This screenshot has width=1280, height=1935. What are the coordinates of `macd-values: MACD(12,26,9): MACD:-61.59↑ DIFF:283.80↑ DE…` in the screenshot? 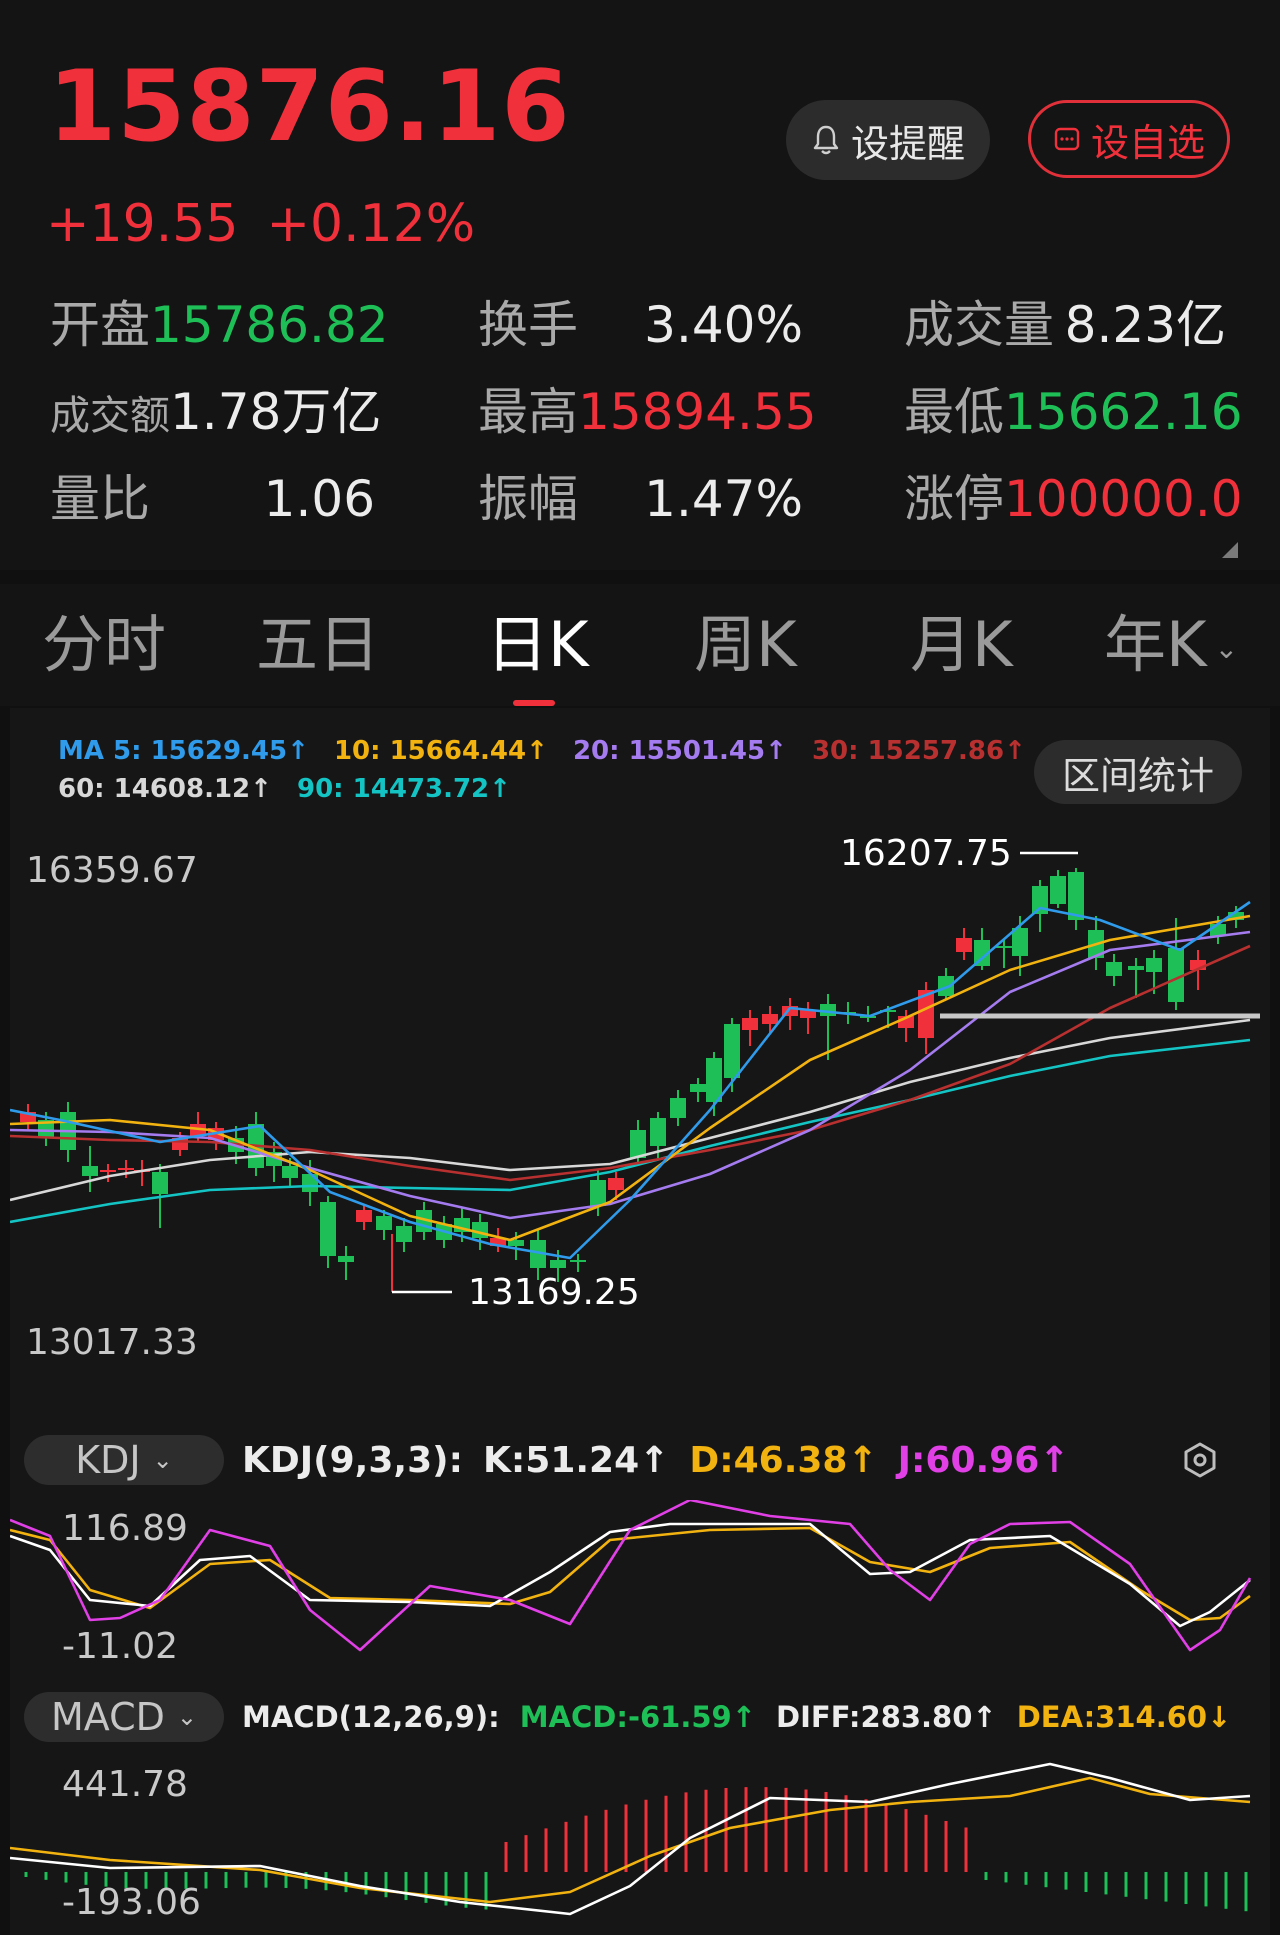 It's located at (746, 1717).